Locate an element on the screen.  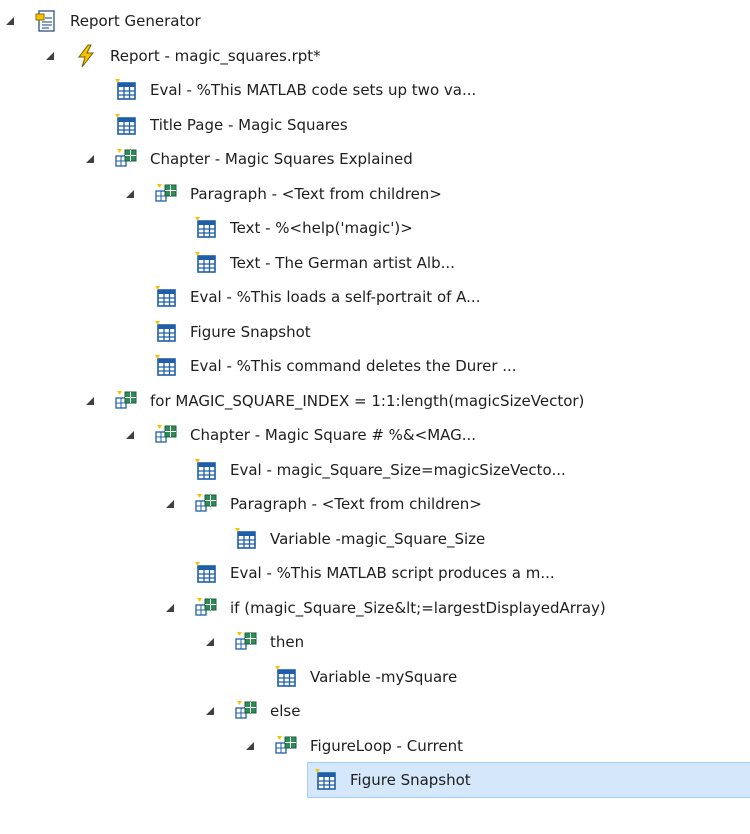
tree-node: Text - %<help('magic')> is located at coordinates (375, 228).